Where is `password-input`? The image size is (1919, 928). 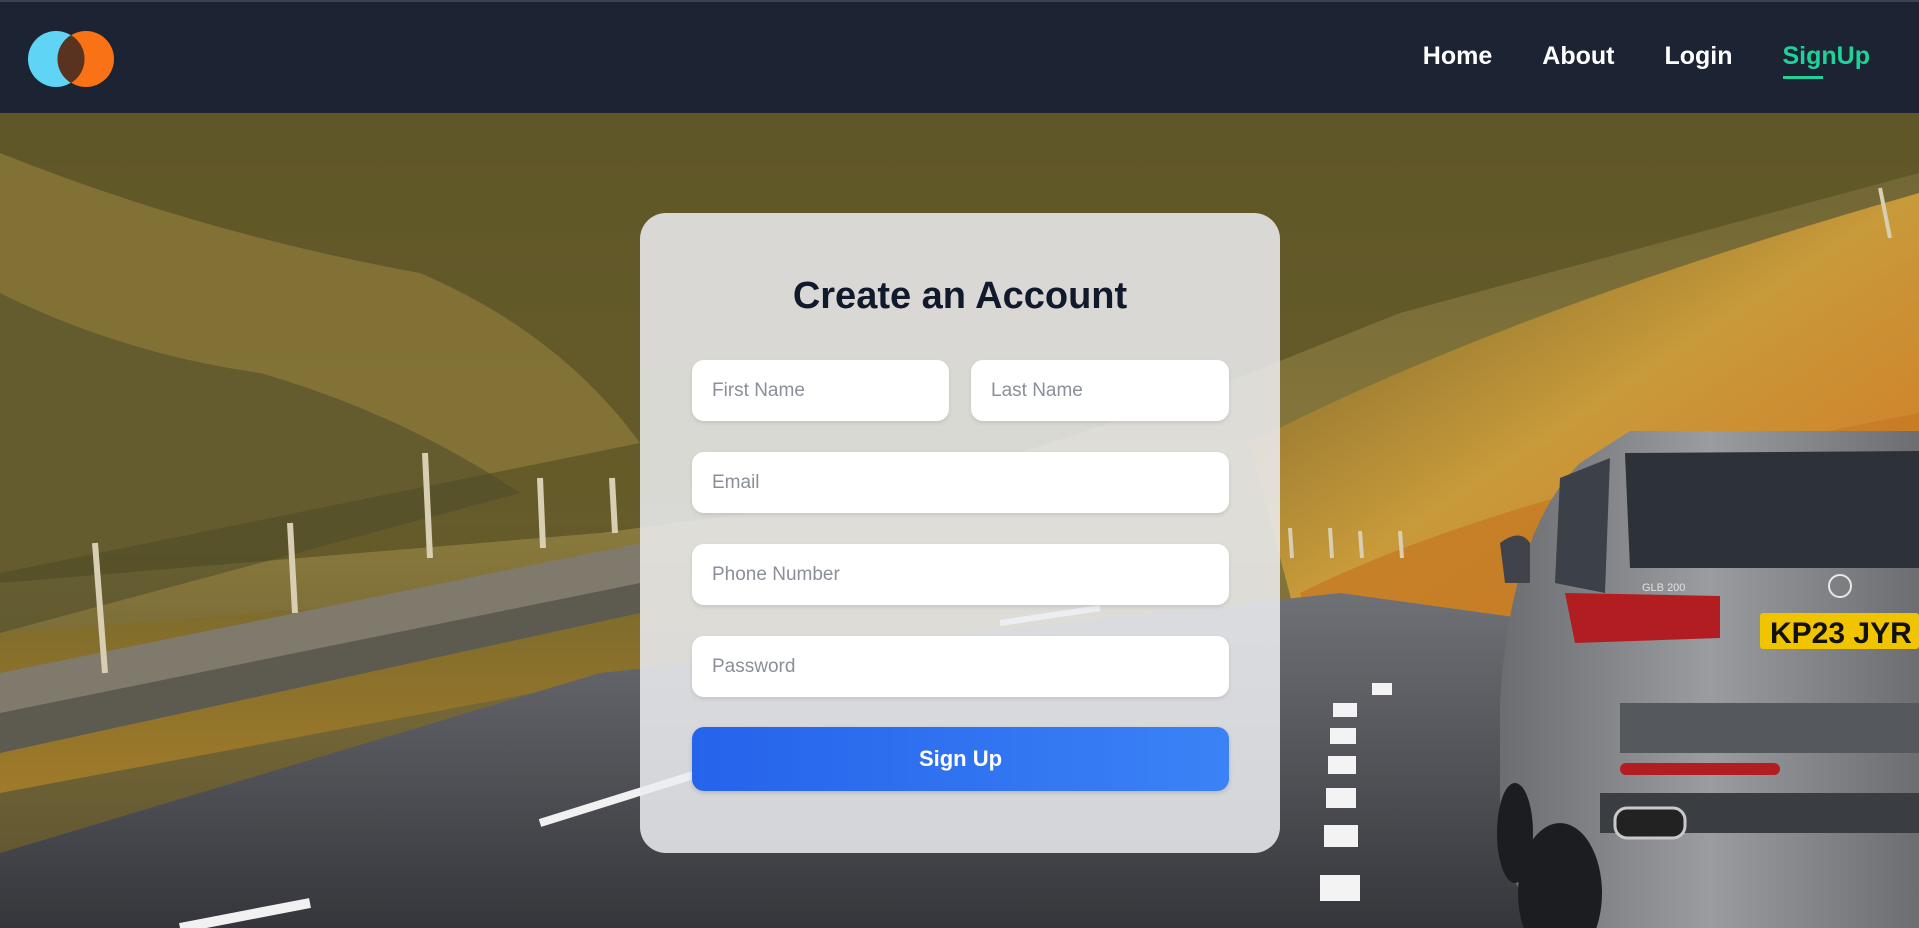
password-input is located at coordinates (960, 666).